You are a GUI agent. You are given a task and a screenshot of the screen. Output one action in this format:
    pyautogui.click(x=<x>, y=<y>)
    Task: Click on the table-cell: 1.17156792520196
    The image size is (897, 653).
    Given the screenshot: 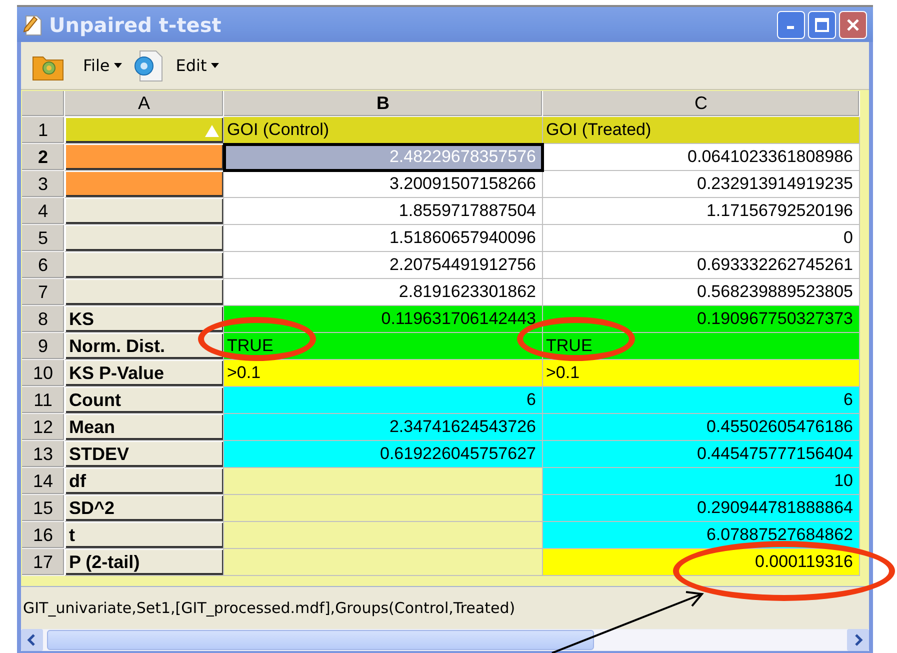 What is the action you would take?
    pyautogui.click(x=701, y=211)
    